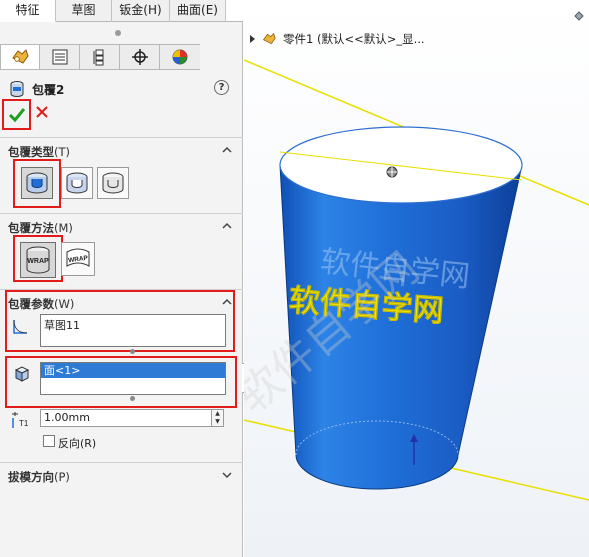  Describe the element at coordinates (392, 172) in the screenshot. I see `sketch-origin-icon` at that location.